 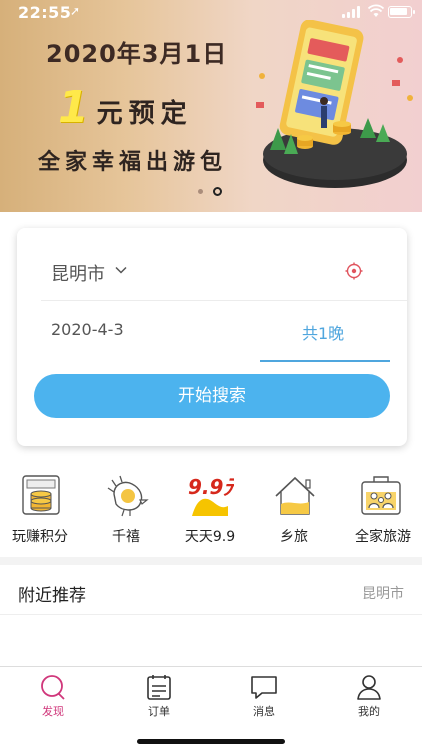 I want to click on nine-nine-icon: 9.9元, so click(x=211, y=495).